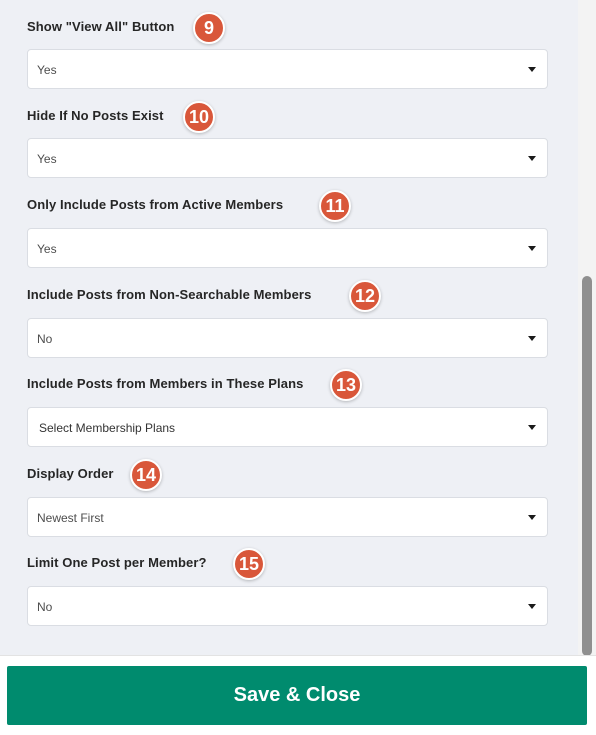  Describe the element at coordinates (199, 117) in the screenshot. I see `step-badge: 10` at that location.